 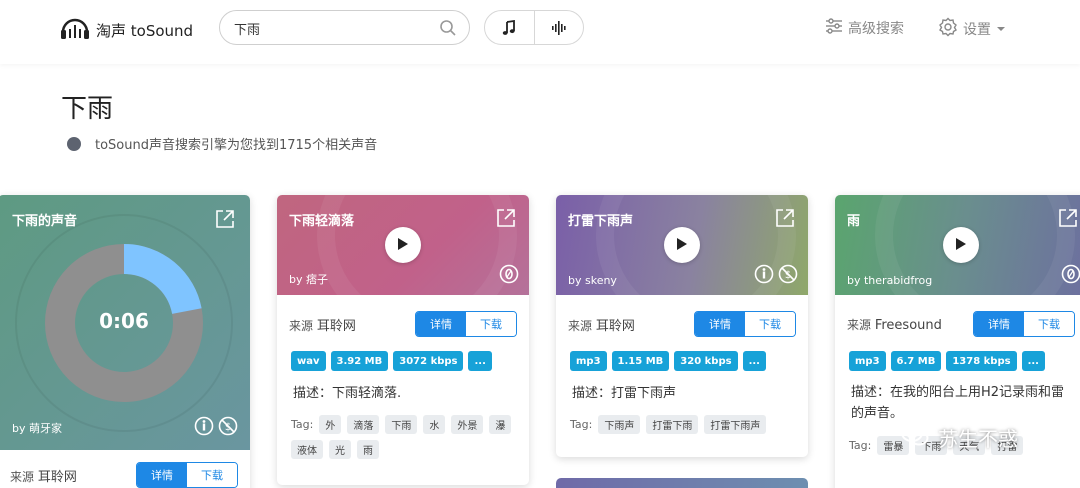 I want to click on format-badge: wav, so click(x=308, y=361).